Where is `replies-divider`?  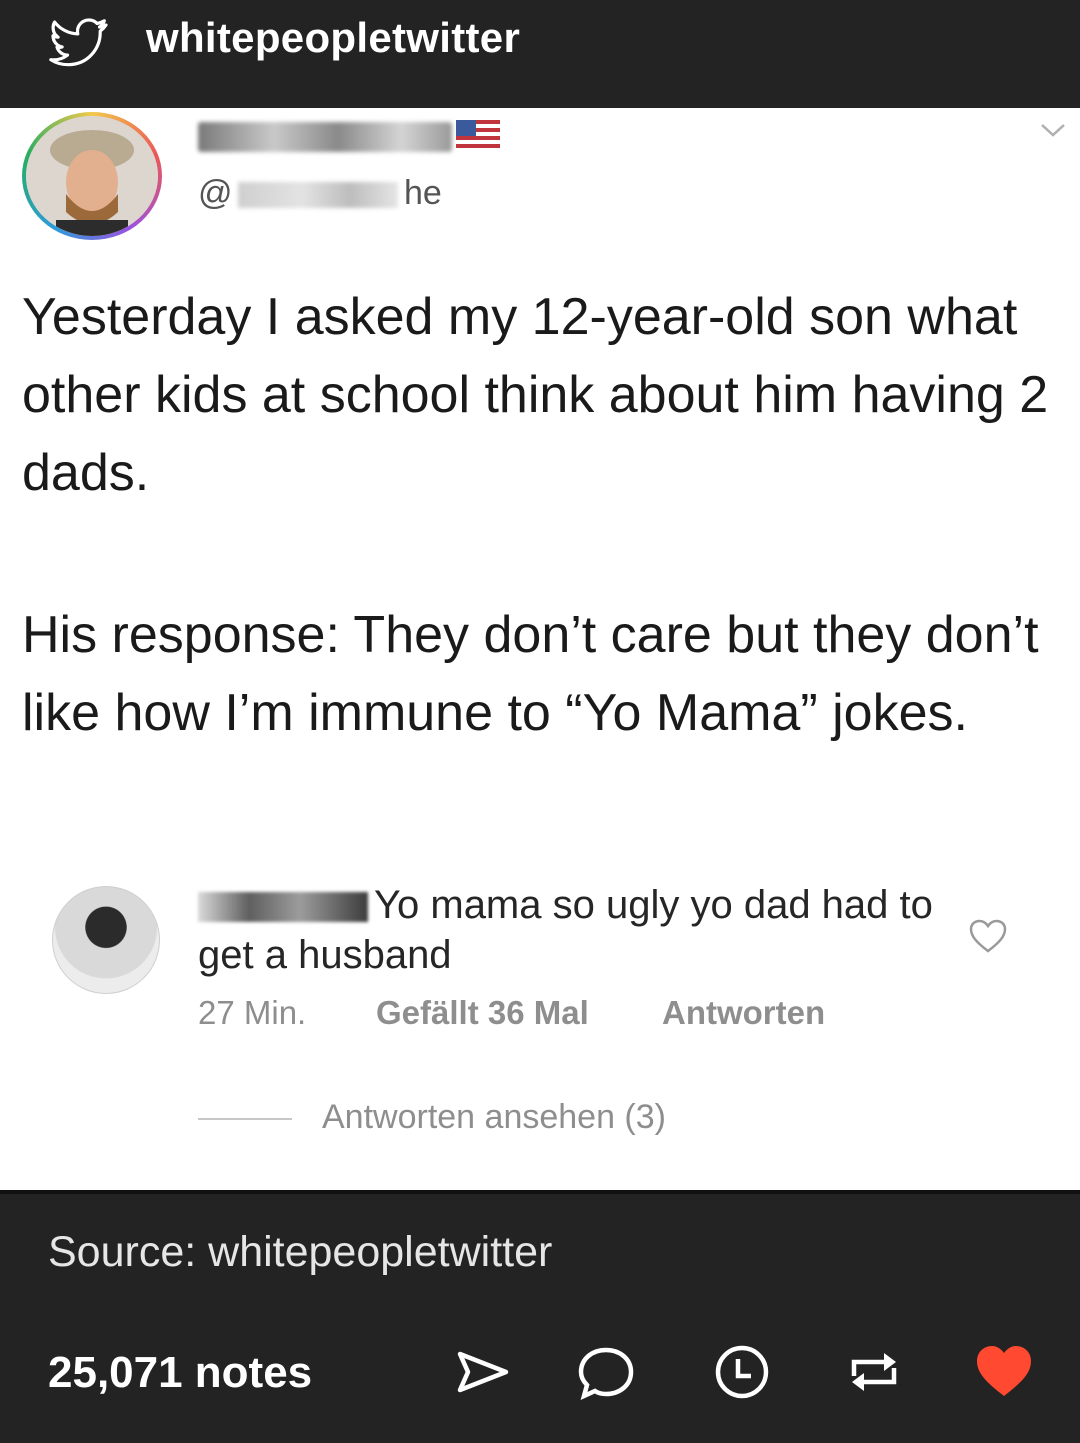
replies-divider is located at coordinates (245, 1119).